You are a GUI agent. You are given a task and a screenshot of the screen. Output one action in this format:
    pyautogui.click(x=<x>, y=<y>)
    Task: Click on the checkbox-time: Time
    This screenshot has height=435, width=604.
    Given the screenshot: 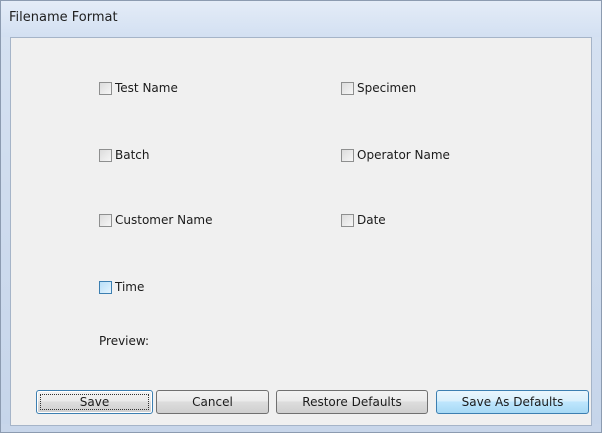 What is the action you would take?
    pyautogui.click(x=121, y=287)
    